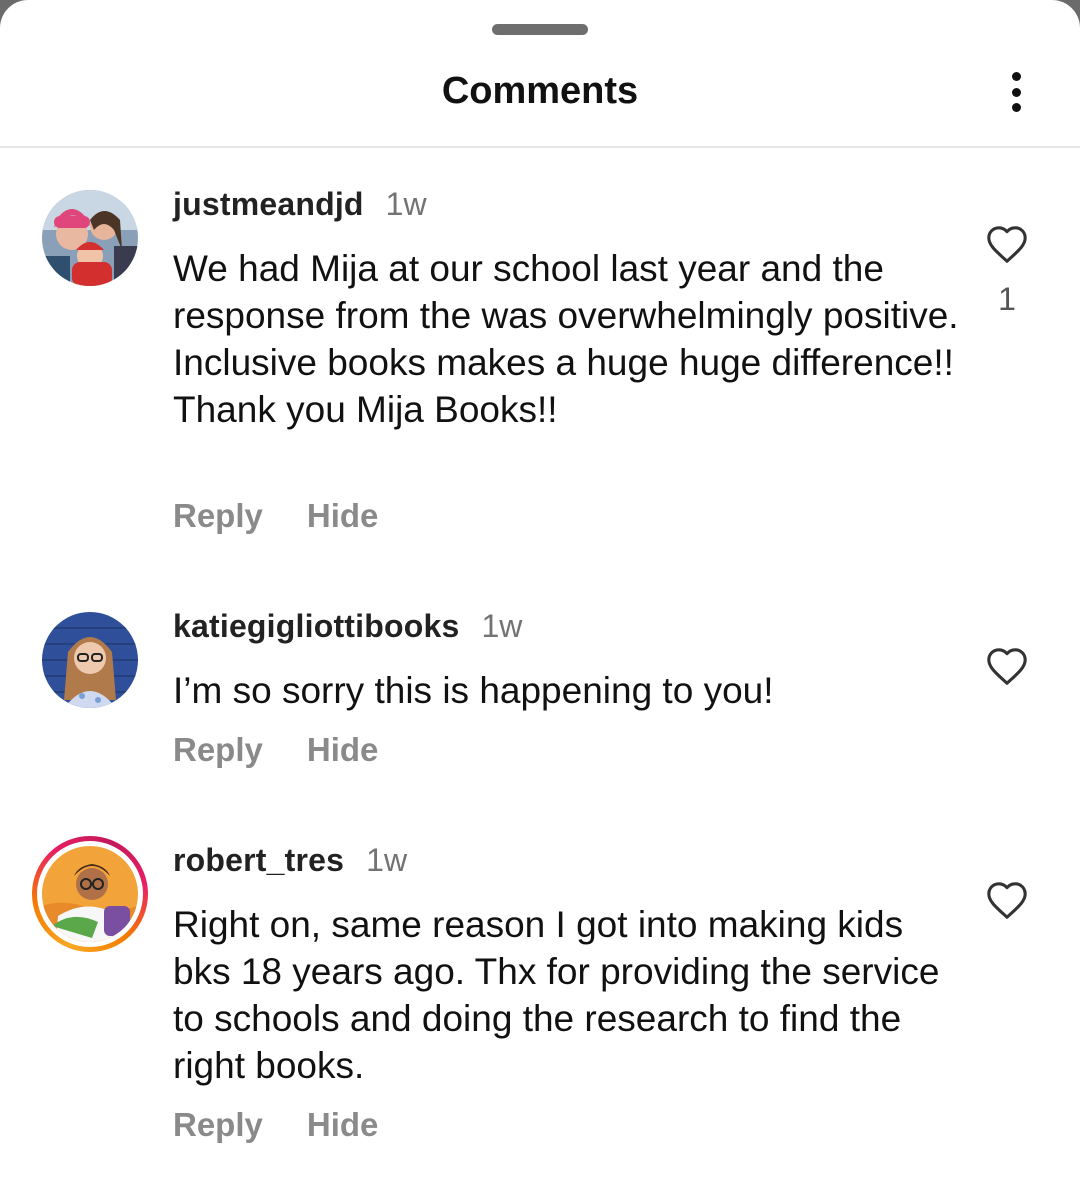 This screenshot has width=1080, height=1199. Describe the element at coordinates (540, 147) in the screenshot. I see `header-divider` at that location.